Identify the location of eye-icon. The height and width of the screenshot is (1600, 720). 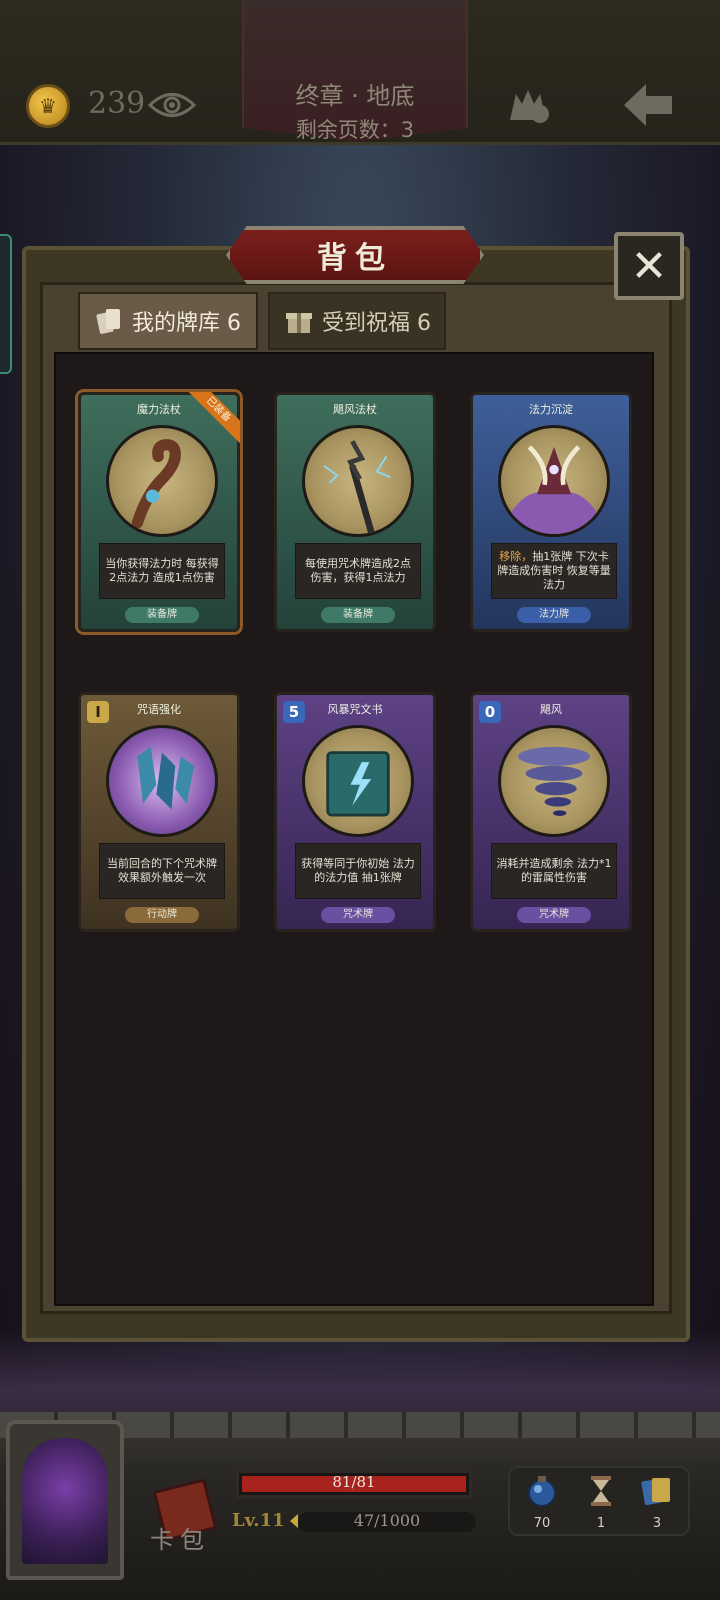
(172, 105).